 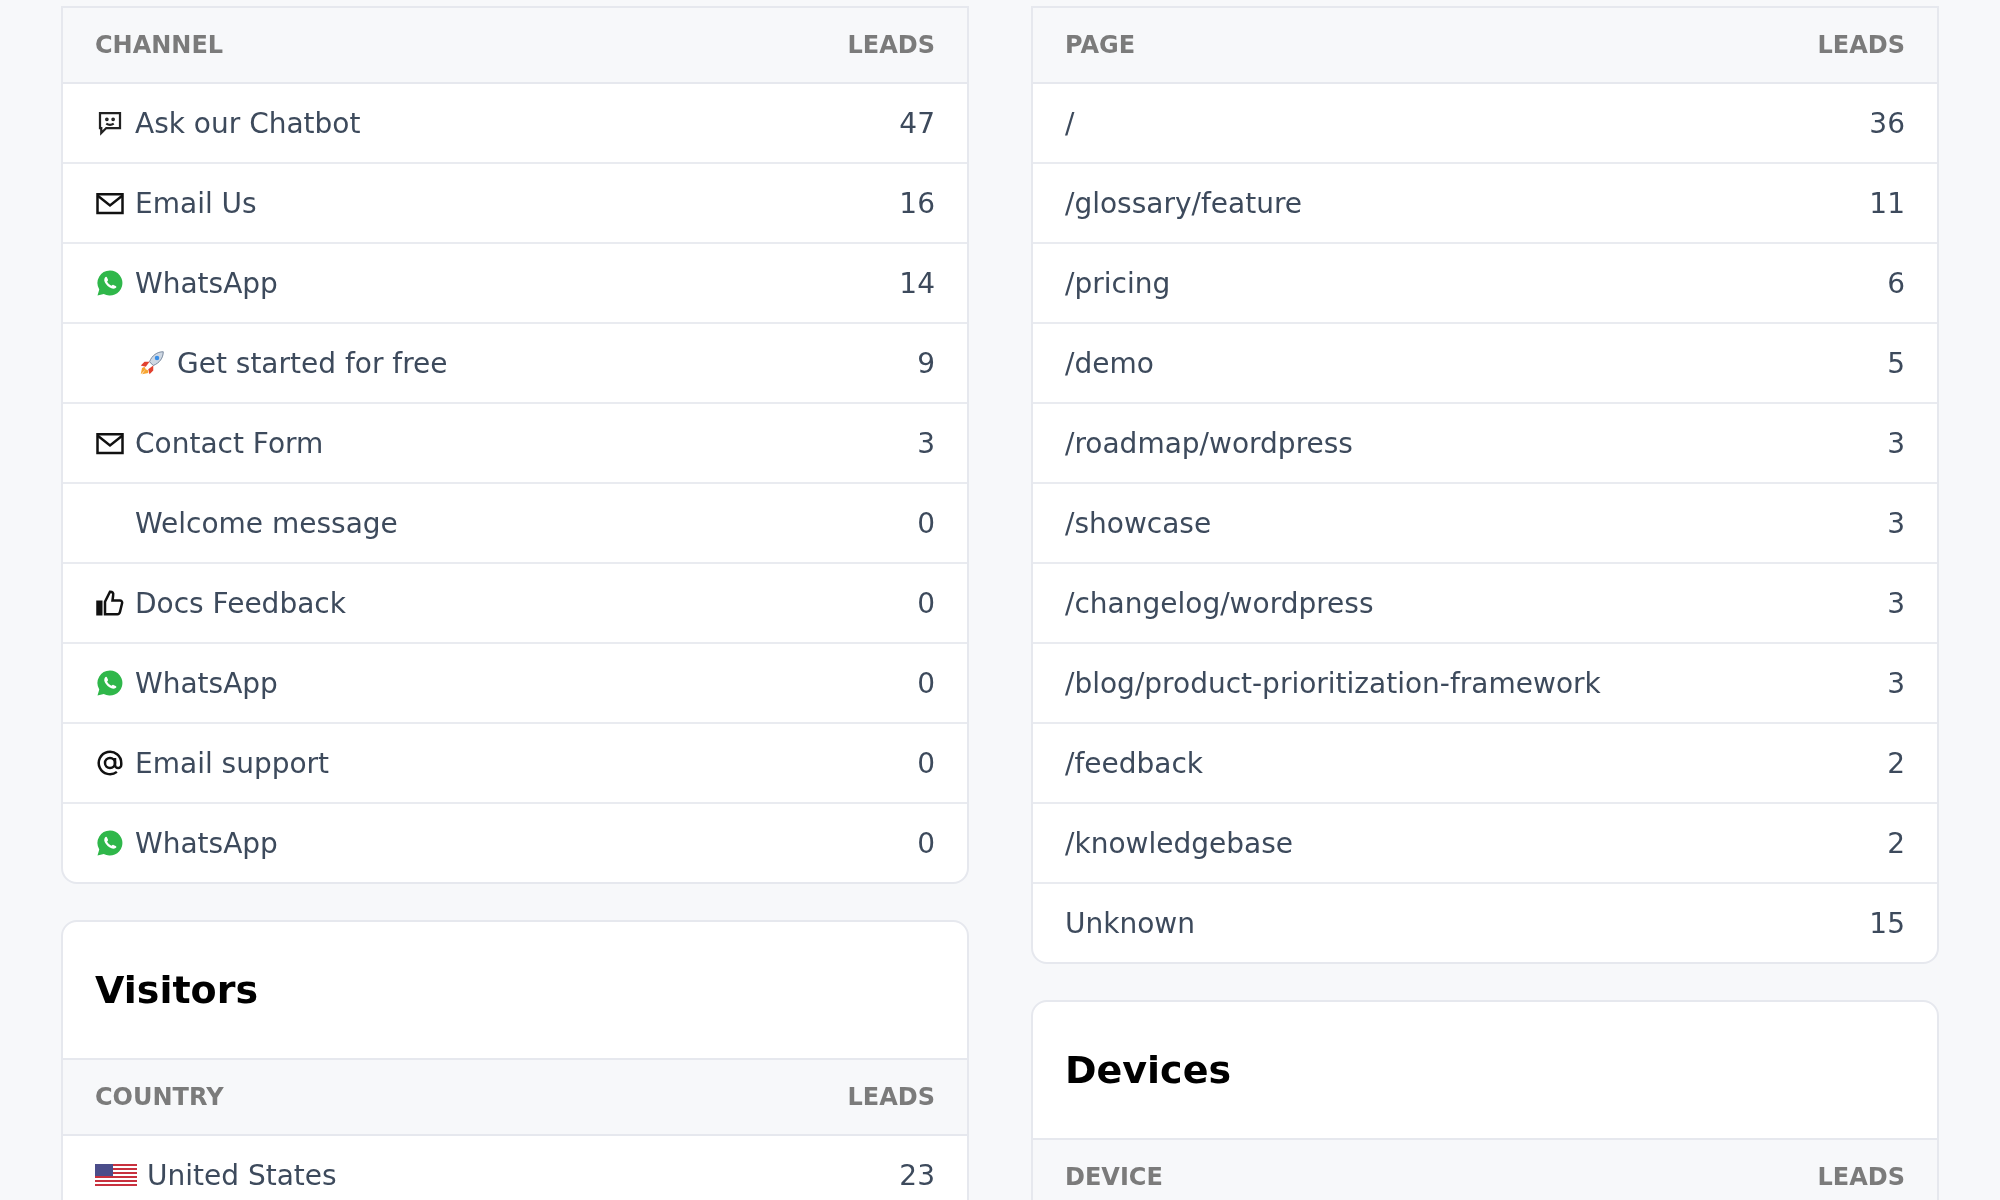 What do you see at coordinates (248, 123) in the screenshot?
I see `row-label: Ask our Chatbot` at bounding box center [248, 123].